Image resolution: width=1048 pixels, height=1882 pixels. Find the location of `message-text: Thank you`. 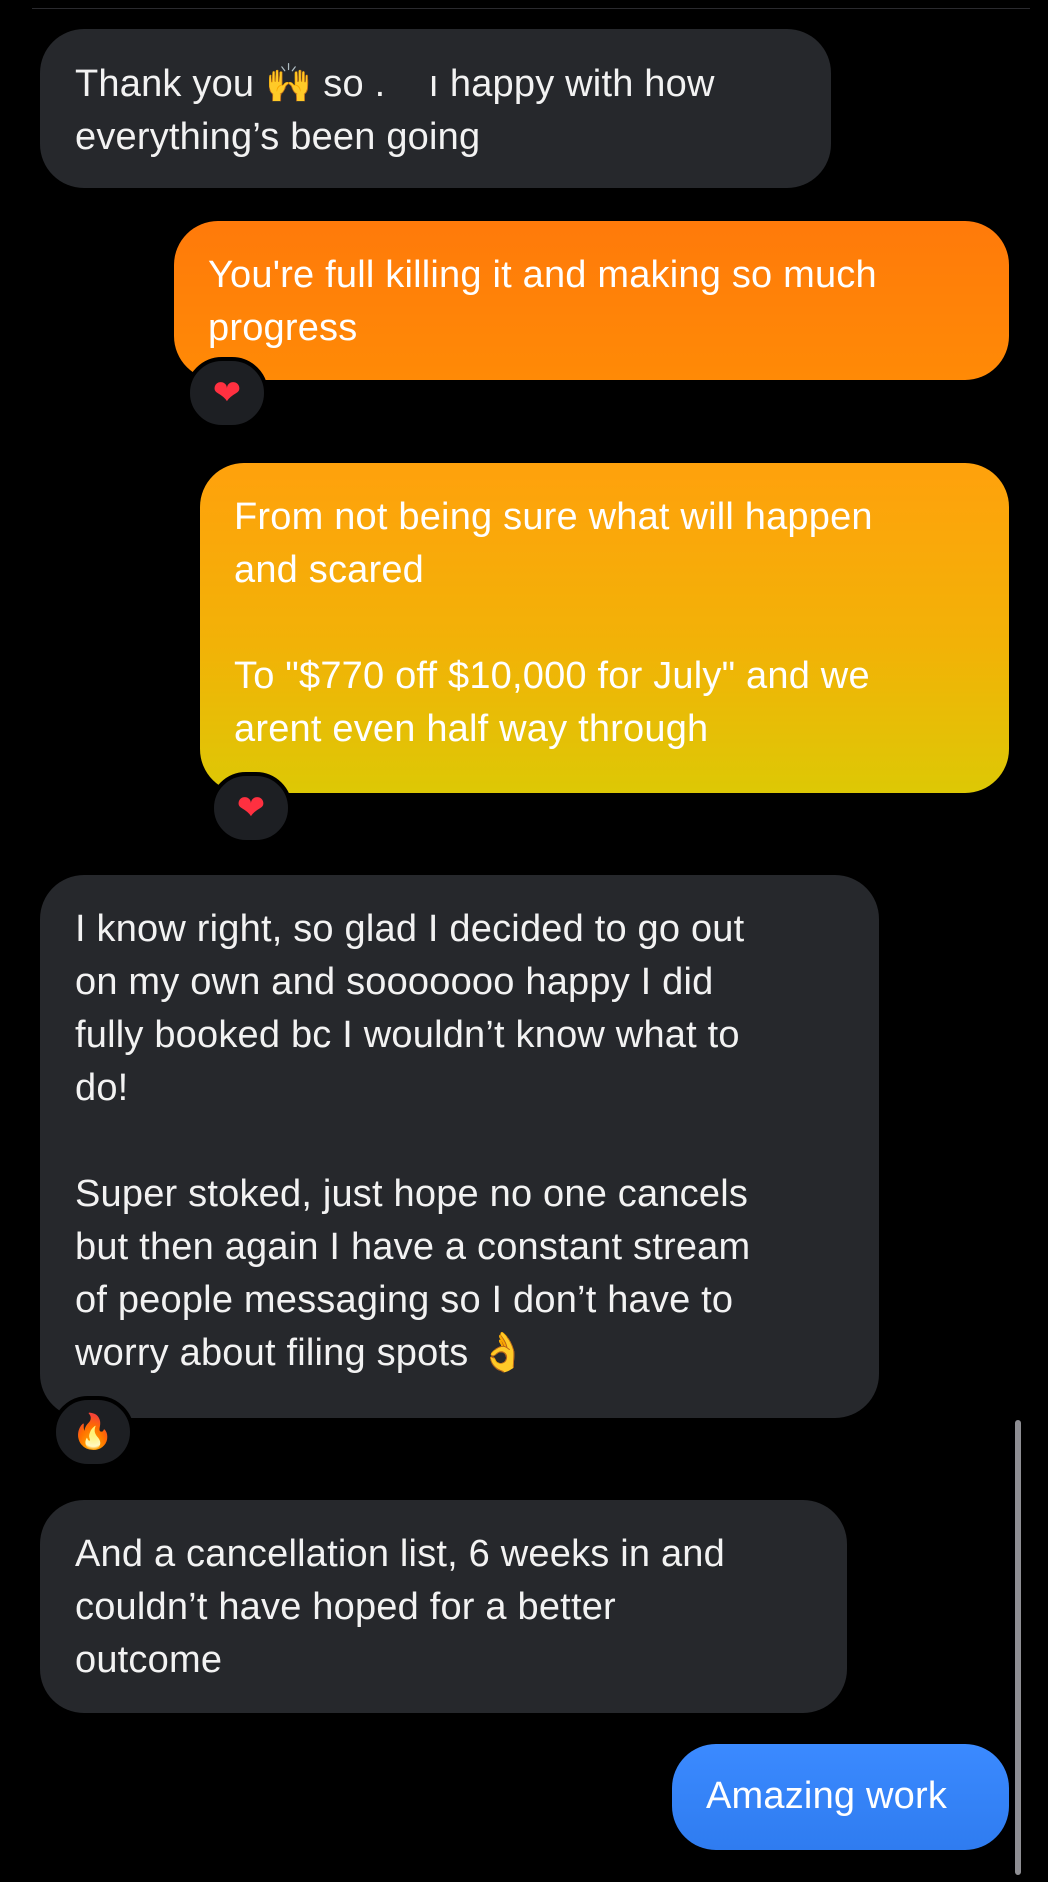

message-text: Thank you is located at coordinates (170, 84).